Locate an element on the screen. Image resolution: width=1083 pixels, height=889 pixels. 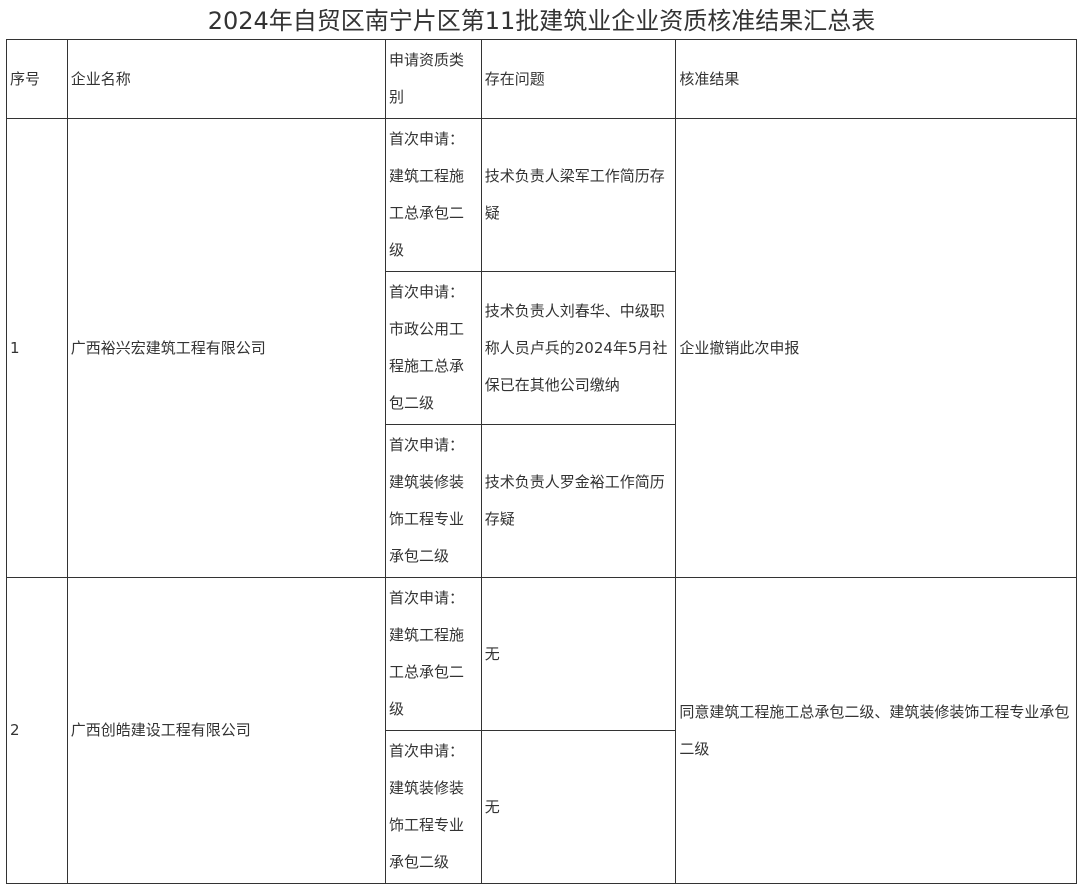
cell-result: 同意建筑工程施工总承包二级、建筑装修装饰工程专业承包二级 is located at coordinates (876, 730).